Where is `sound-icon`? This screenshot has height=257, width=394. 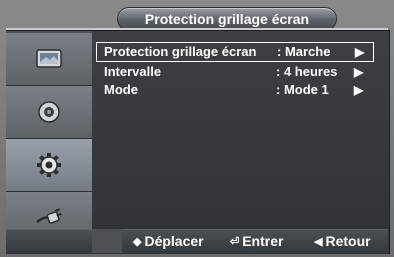
sound-icon is located at coordinates (49, 112).